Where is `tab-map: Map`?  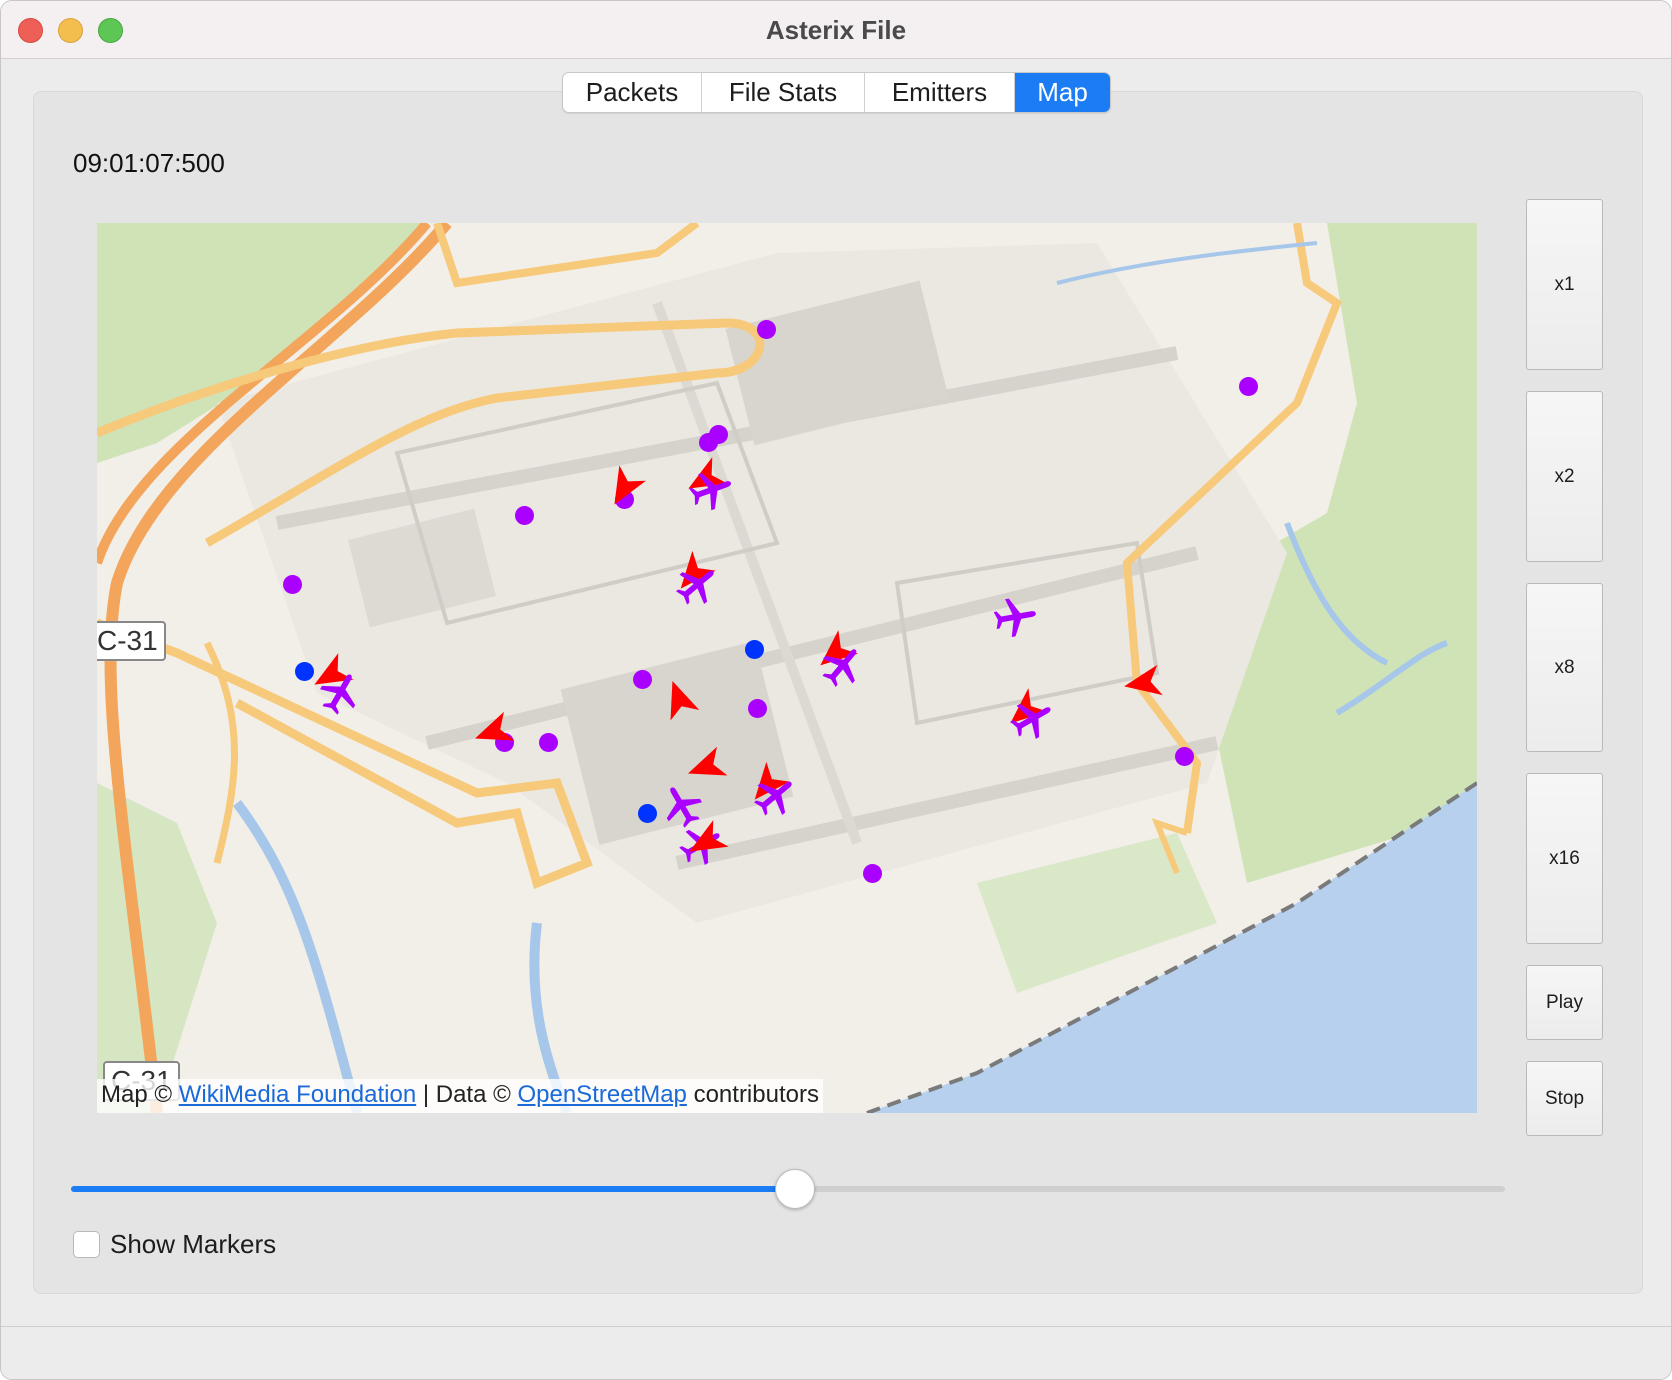
tab-map: Map is located at coordinates (1062, 92).